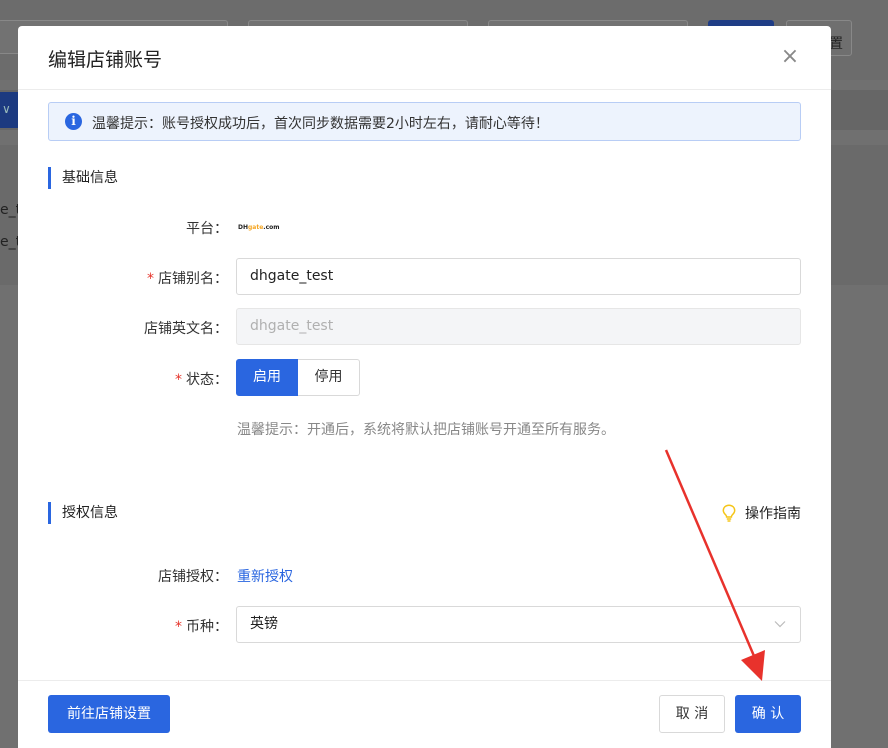 The image size is (888, 748). I want to click on operation-guide-link: 操作指南, so click(761, 513).